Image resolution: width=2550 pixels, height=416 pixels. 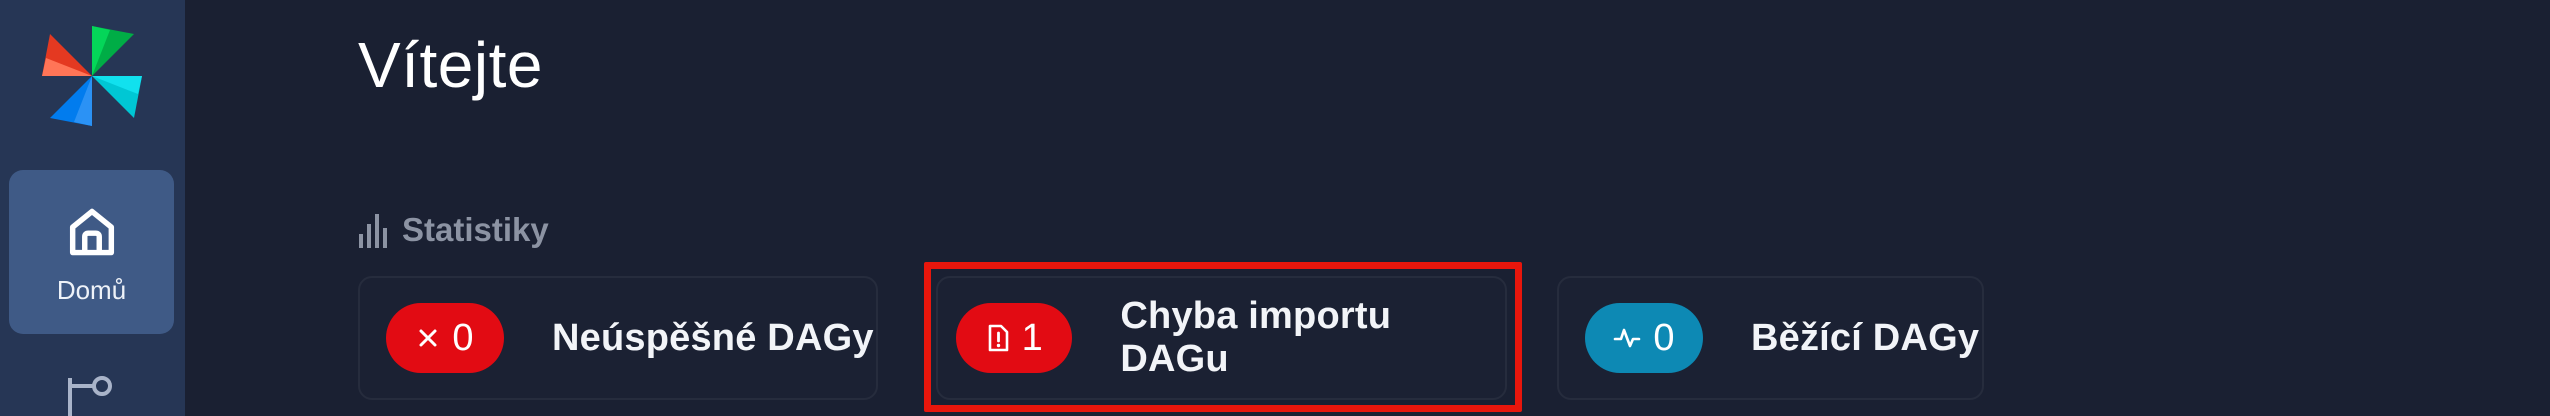 What do you see at coordinates (463, 337) in the screenshot?
I see `failed-dags-count: 0` at bounding box center [463, 337].